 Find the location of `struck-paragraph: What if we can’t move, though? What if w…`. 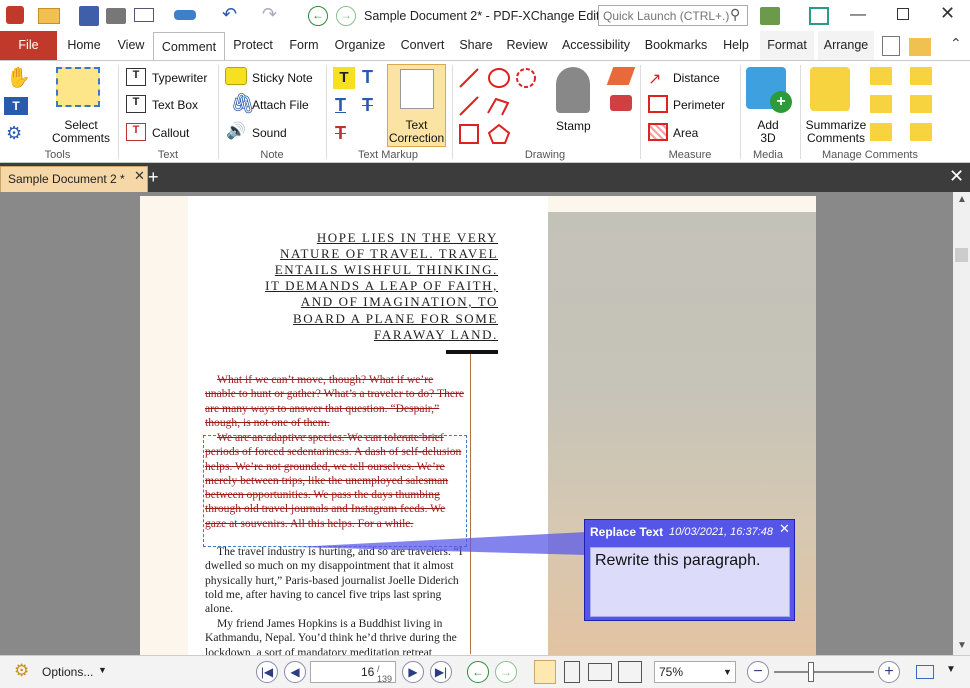

struck-paragraph: What if we can’t move, though? What if w… is located at coordinates (336, 401).